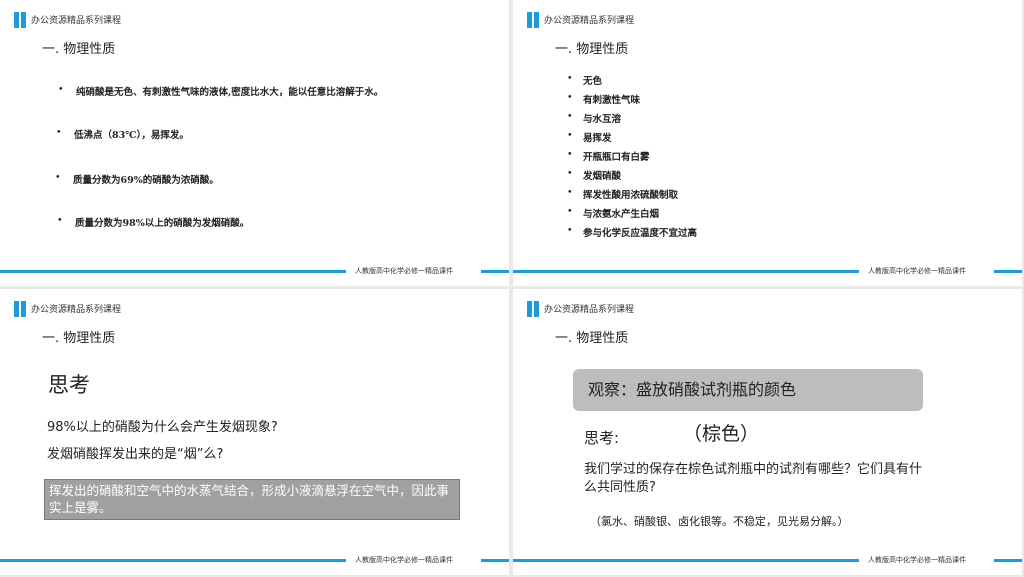  I want to click on list-item: • 开瓶瓶口有白雾, so click(632, 158).